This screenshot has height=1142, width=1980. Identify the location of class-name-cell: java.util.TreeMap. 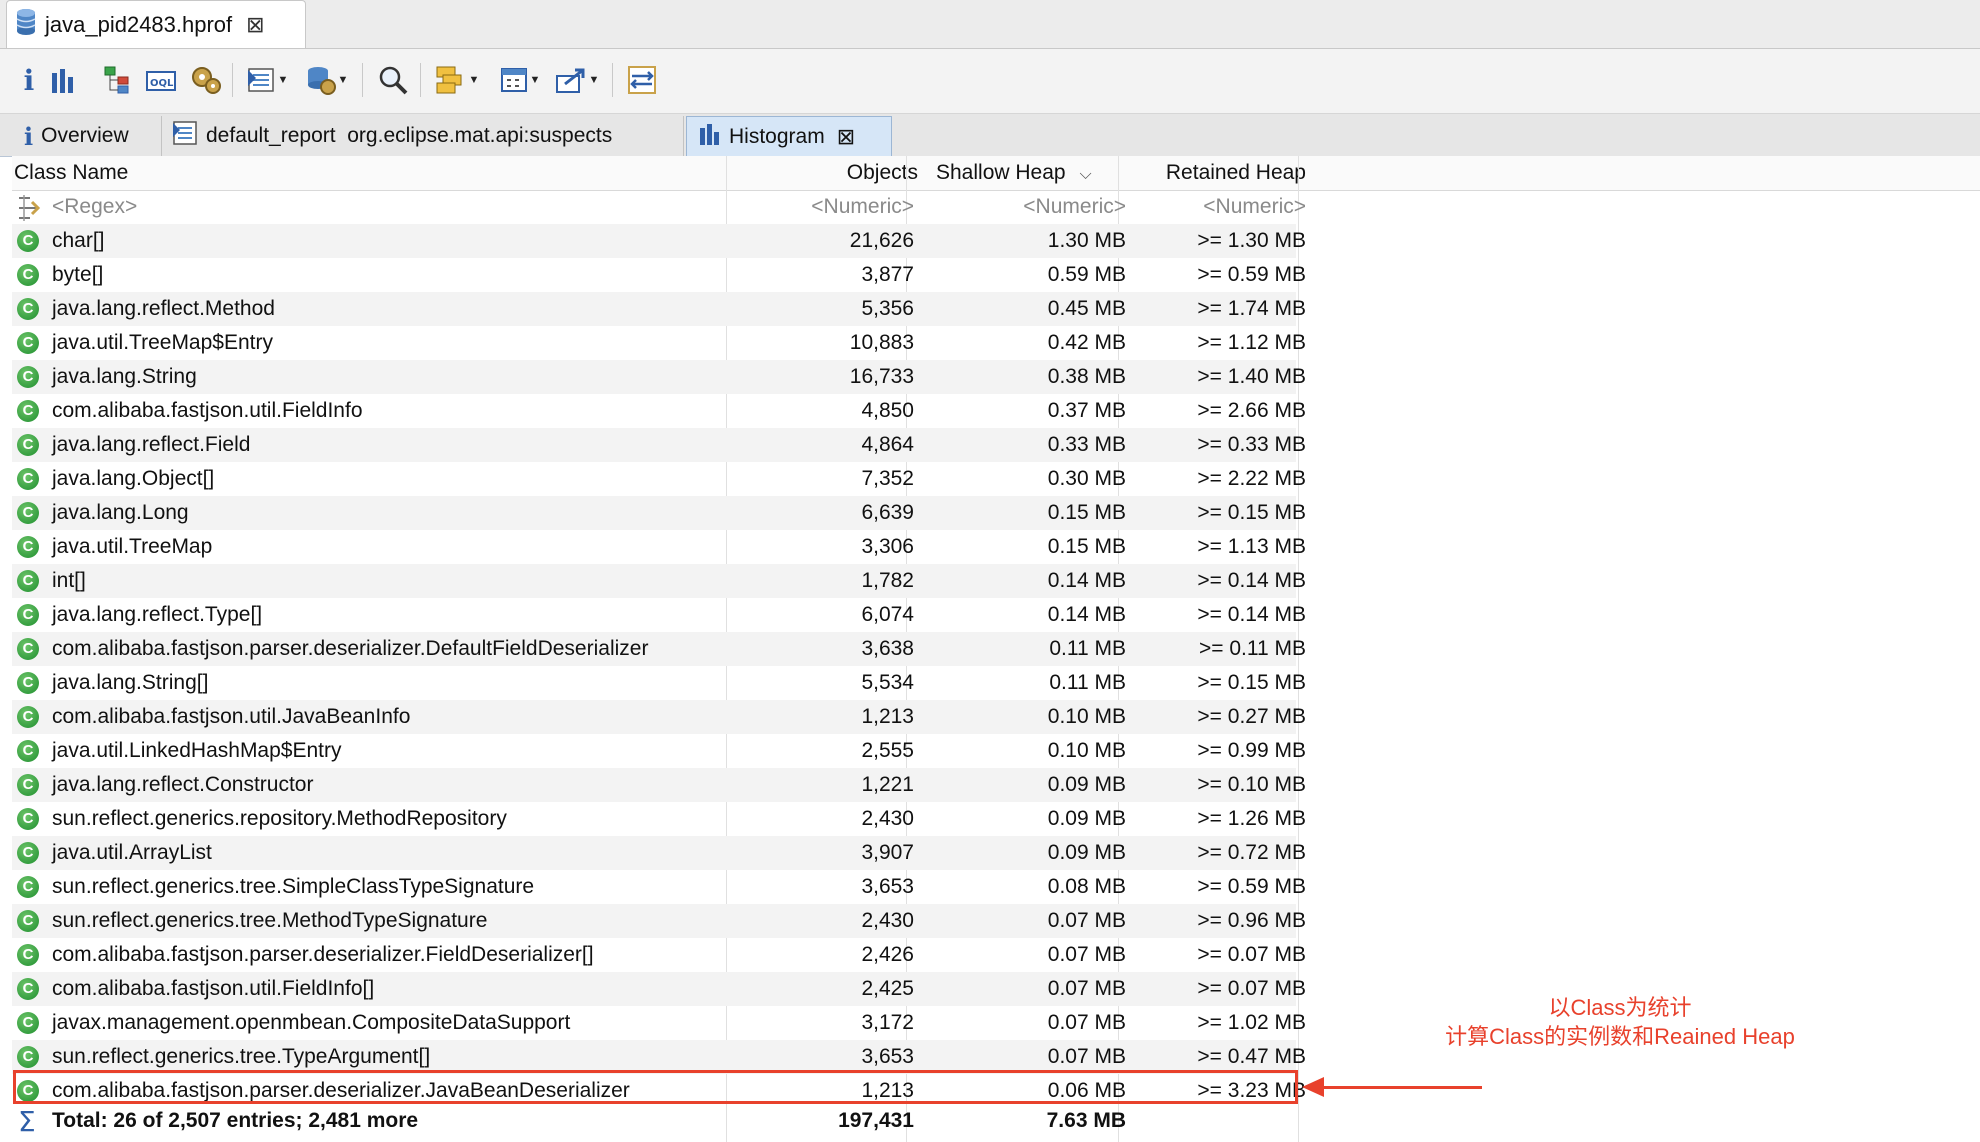
(132, 546).